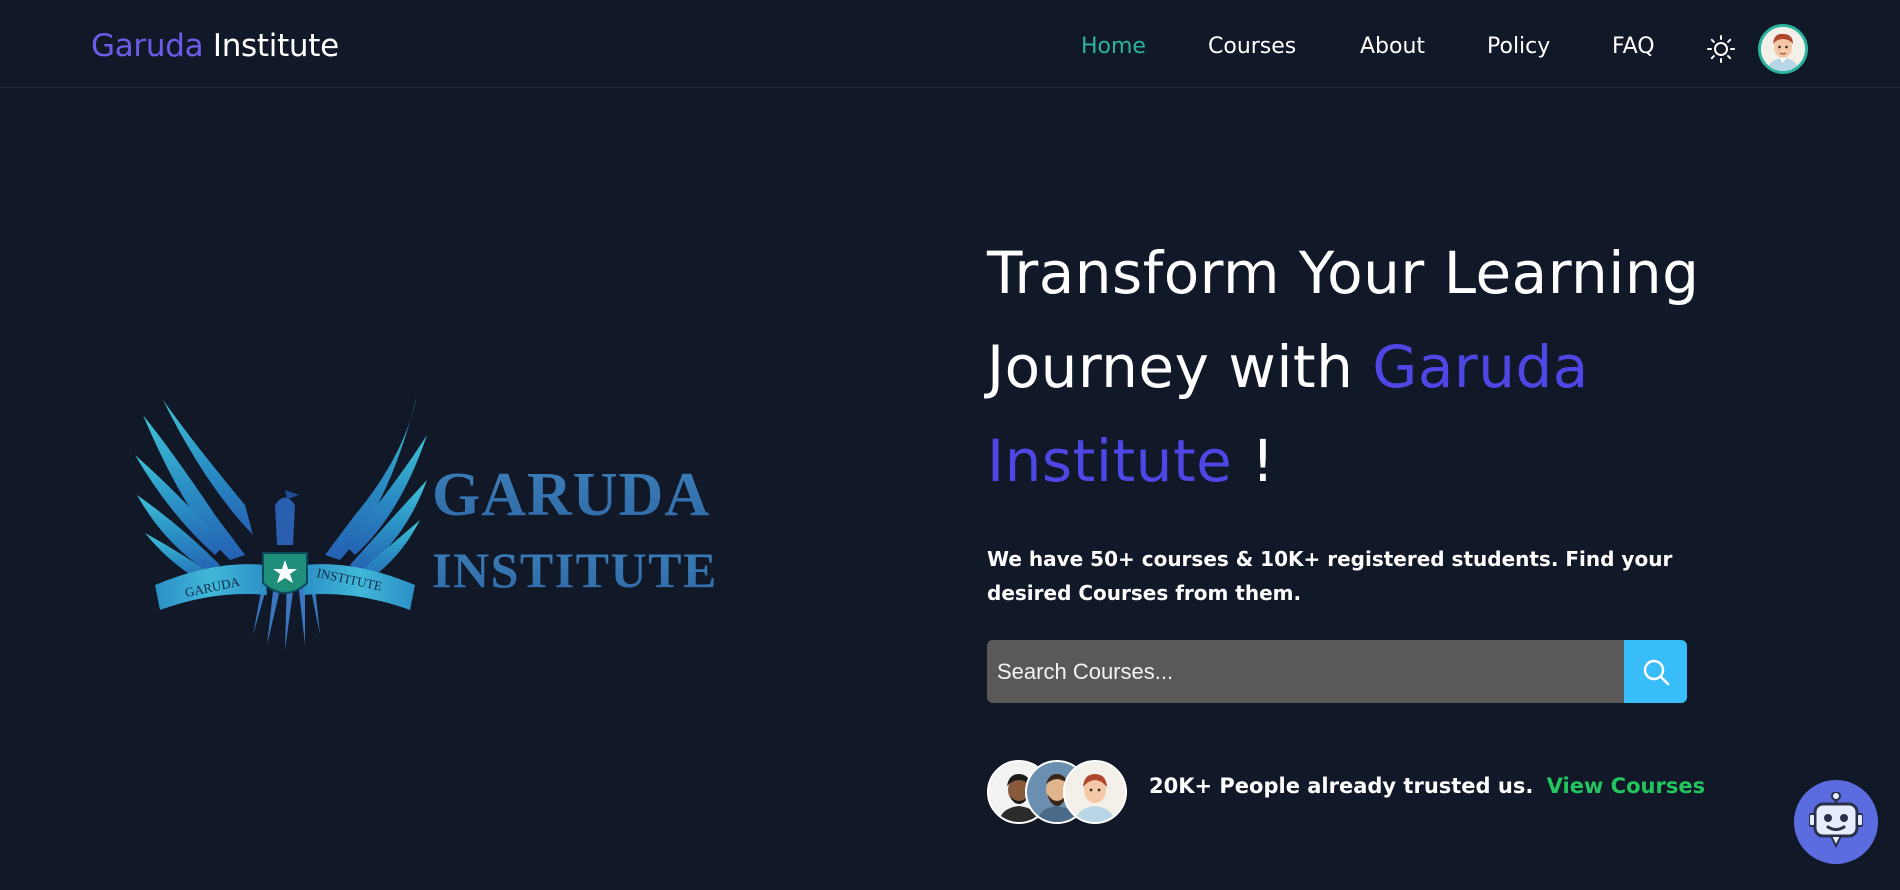  Describe the element at coordinates (1180, 367) in the screenshot. I see `hero-title-line2: Journey with` at that location.